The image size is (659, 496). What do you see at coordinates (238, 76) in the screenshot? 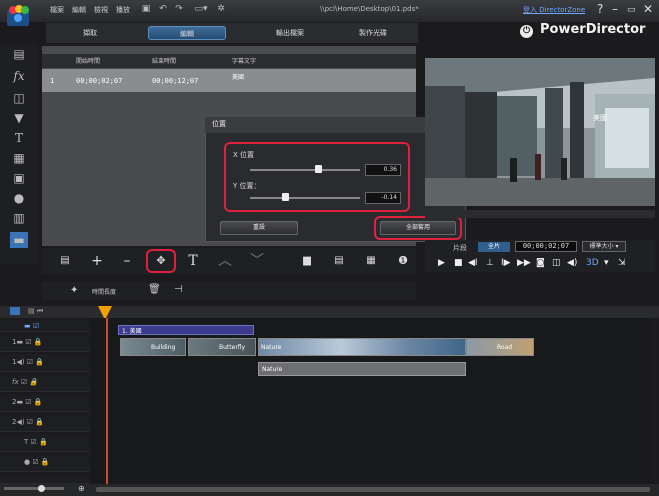
I see `row-subtitle-text: 美國` at bounding box center [238, 76].